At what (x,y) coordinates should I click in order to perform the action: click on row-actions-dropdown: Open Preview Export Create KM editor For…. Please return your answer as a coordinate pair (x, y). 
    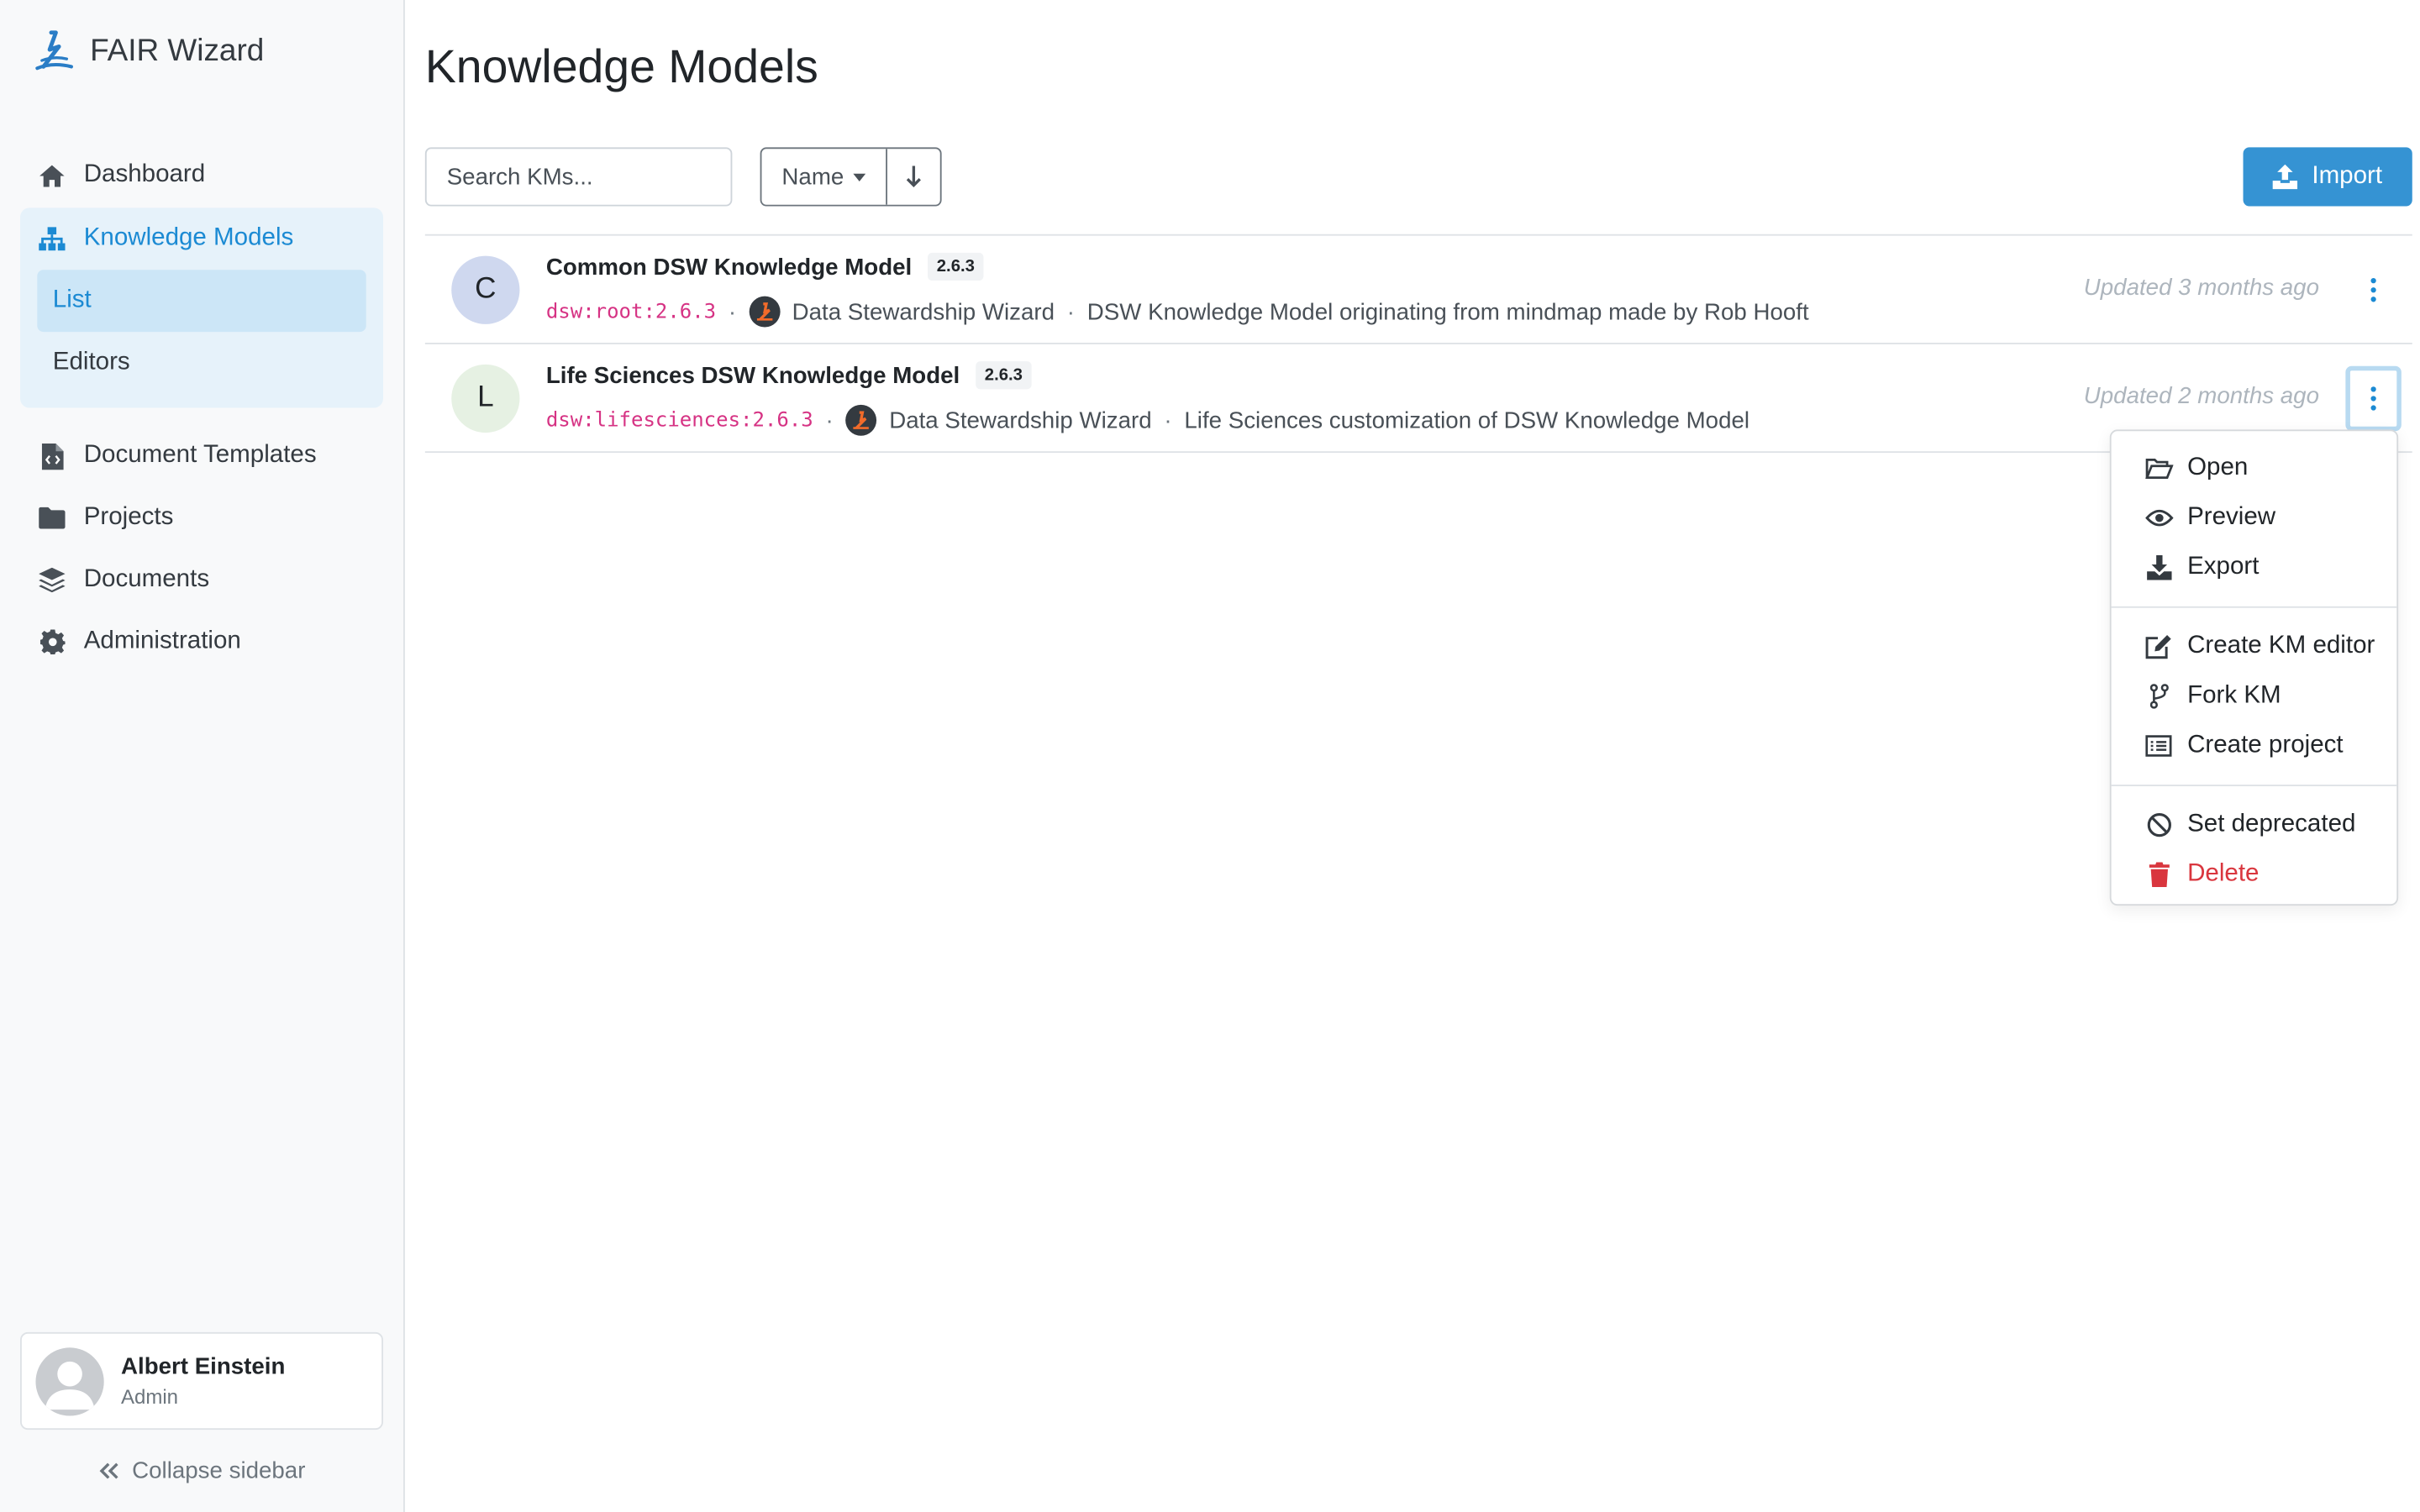
    Looking at the image, I should click on (2254, 667).